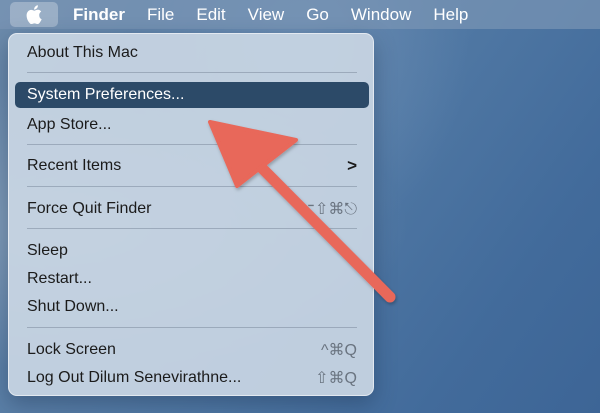 The width and height of the screenshot is (600, 413). What do you see at coordinates (210, 14) in the screenshot?
I see `menu-edit: Edit` at bounding box center [210, 14].